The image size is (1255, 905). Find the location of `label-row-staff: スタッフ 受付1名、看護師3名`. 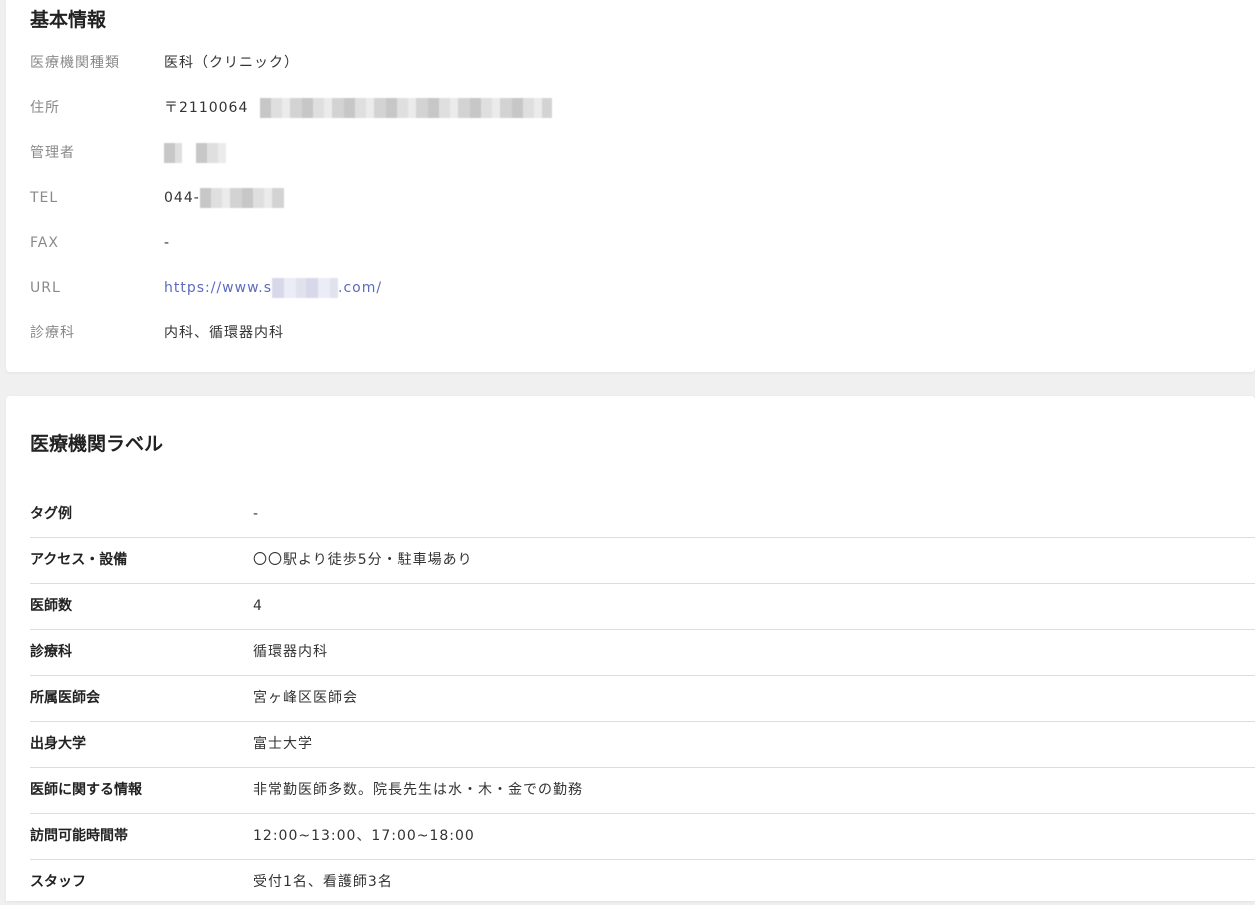

label-row-staff: スタッフ 受付1名、看護師3名 is located at coordinates (642, 882).